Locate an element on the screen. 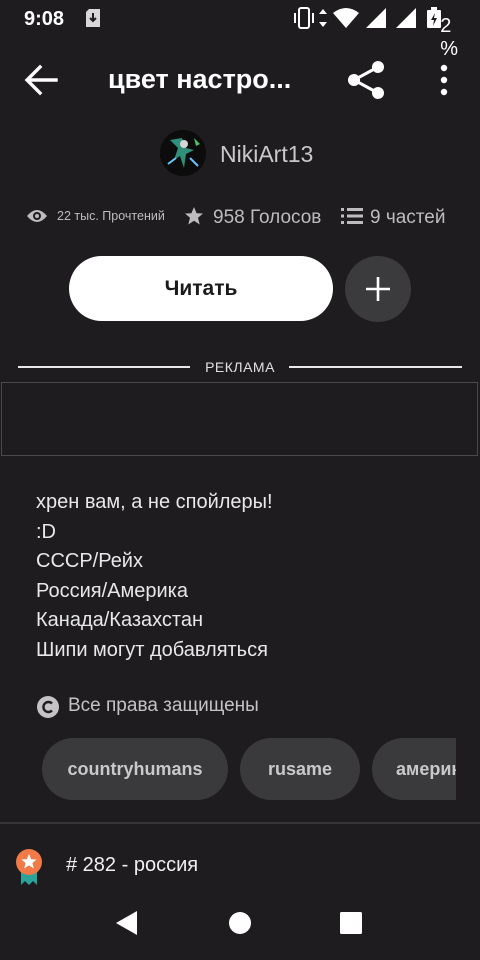 This screenshot has height=960, width=480. data-transfer-icon is located at coordinates (323, 18).